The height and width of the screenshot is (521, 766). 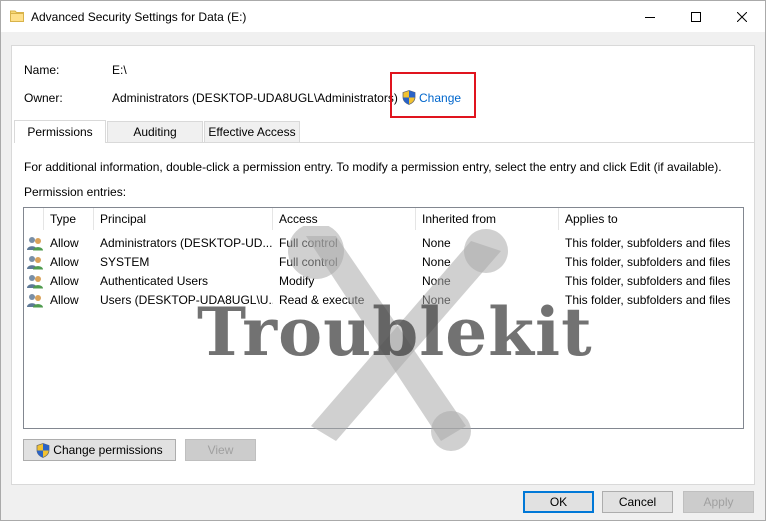 I want to click on cell-access: Modify, so click(x=297, y=281).